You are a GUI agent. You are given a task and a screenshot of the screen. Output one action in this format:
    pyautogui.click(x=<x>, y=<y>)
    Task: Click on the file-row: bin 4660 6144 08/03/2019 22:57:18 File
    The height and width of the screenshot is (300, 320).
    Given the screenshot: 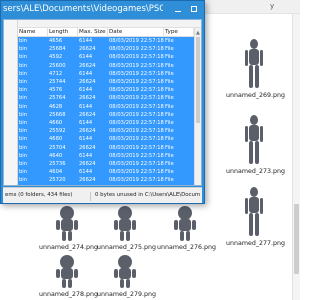 What is the action you would take?
    pyautogui.click(x=106, y=123)
    